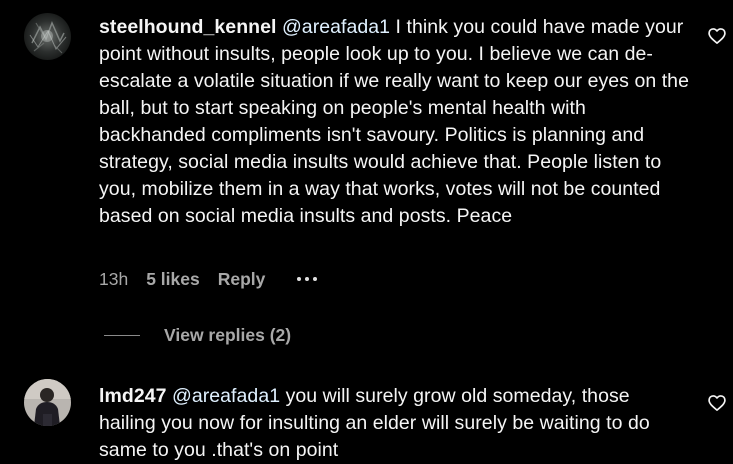 The height and width of the screenshot is (464, 733). Describe the element at coordinates (187, 27) in the screenshot. I see `comment-username: steelhound_kennel` at that location.